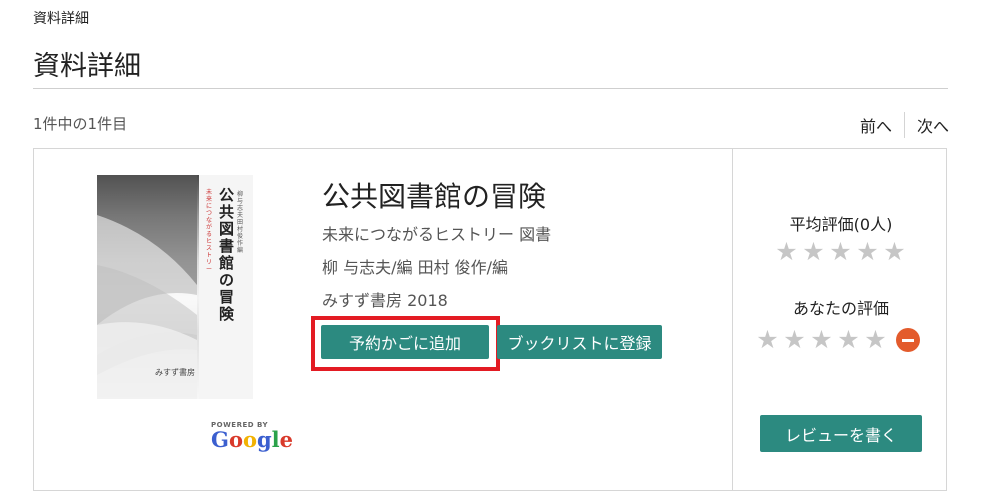 Image resolution: width=989 pixels, height=503 pixels. I want to click on average-rating-stars: ★ ★ ★ ★ ★, so click(840, 252).